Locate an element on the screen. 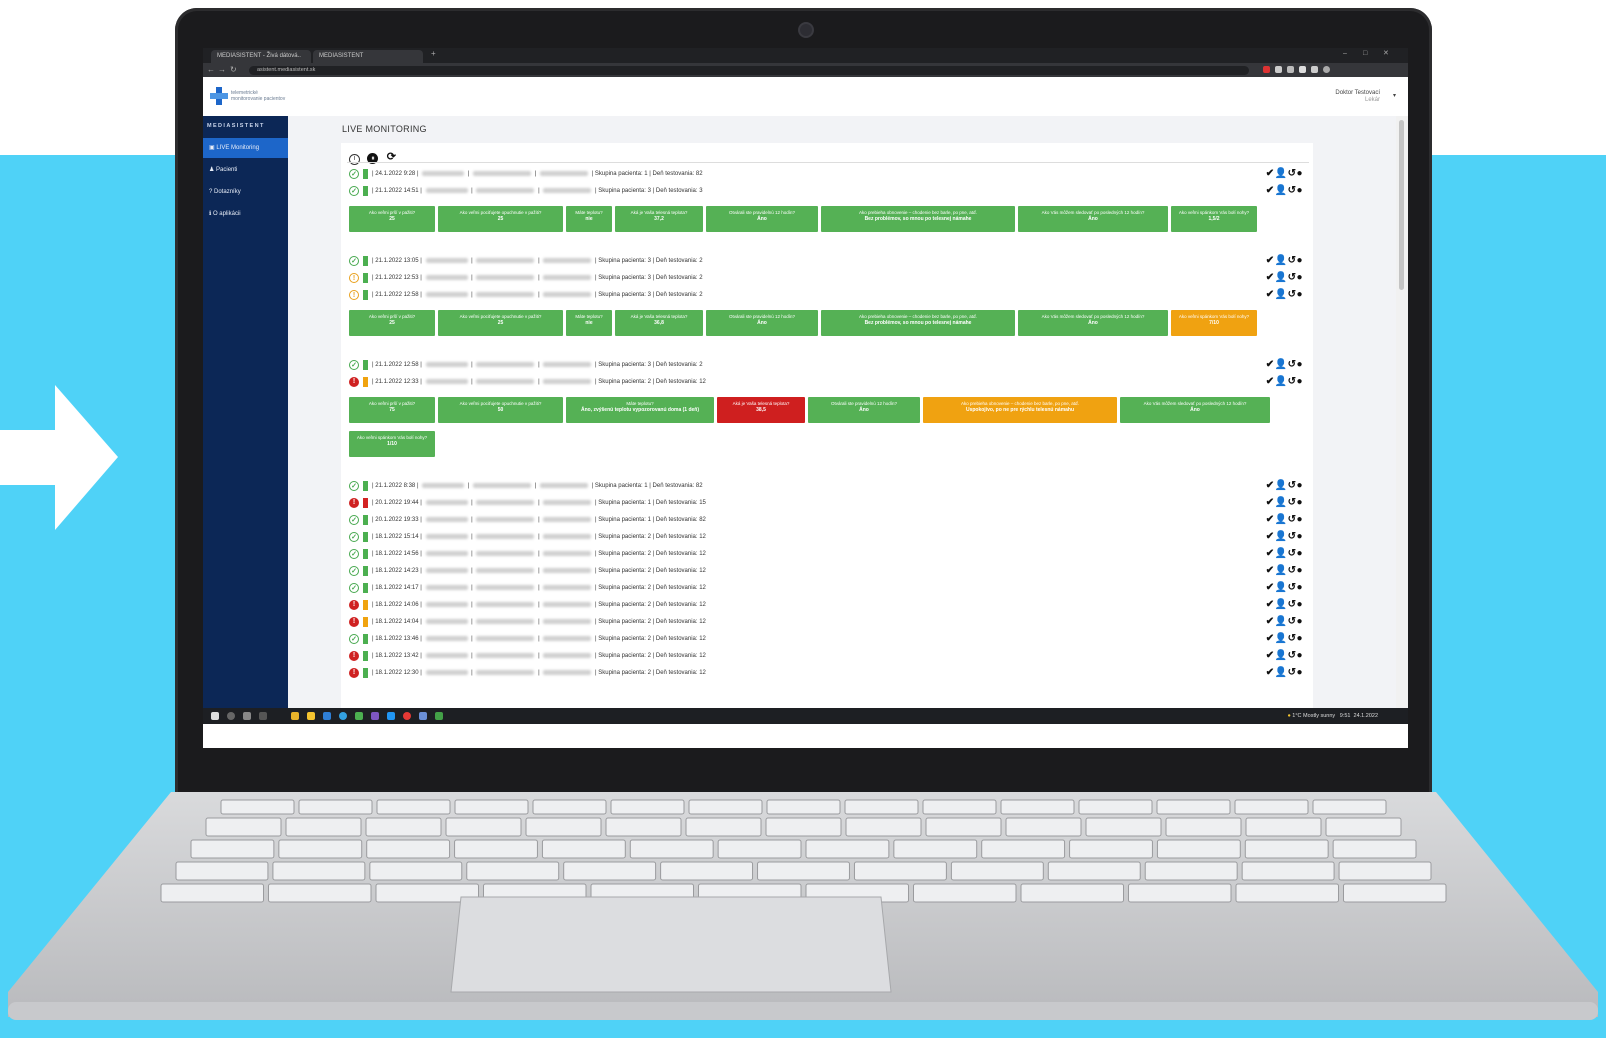 The width and height of the screenshot is (1606, 1038). questionnaire-answer-tile: Aká je Vaša telesná teplota? 38,5 is located at coordinates (761, 410).